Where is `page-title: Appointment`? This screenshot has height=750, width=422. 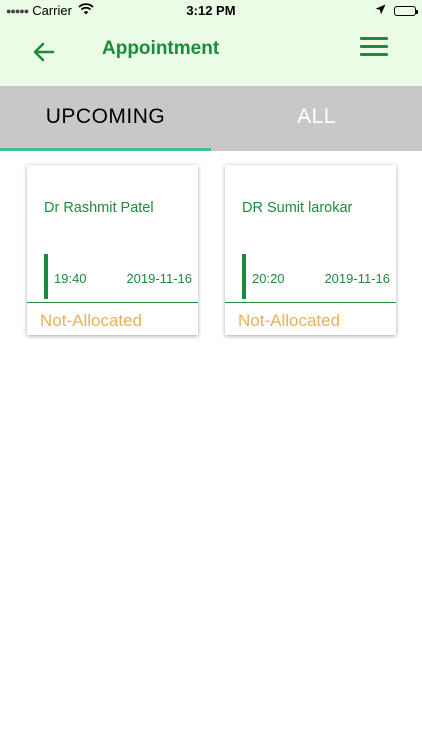
page-title: Appointment is located at coordinates (161, 48).